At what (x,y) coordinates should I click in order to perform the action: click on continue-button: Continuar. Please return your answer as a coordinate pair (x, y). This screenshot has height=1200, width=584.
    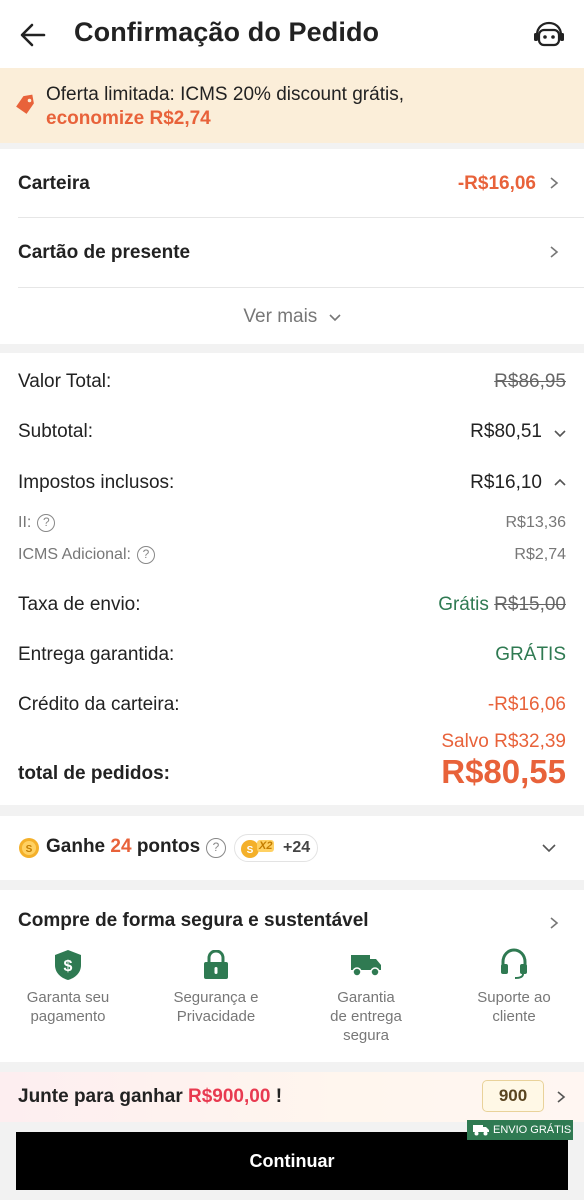
    Looking at the image, I should click on (292, 1161).